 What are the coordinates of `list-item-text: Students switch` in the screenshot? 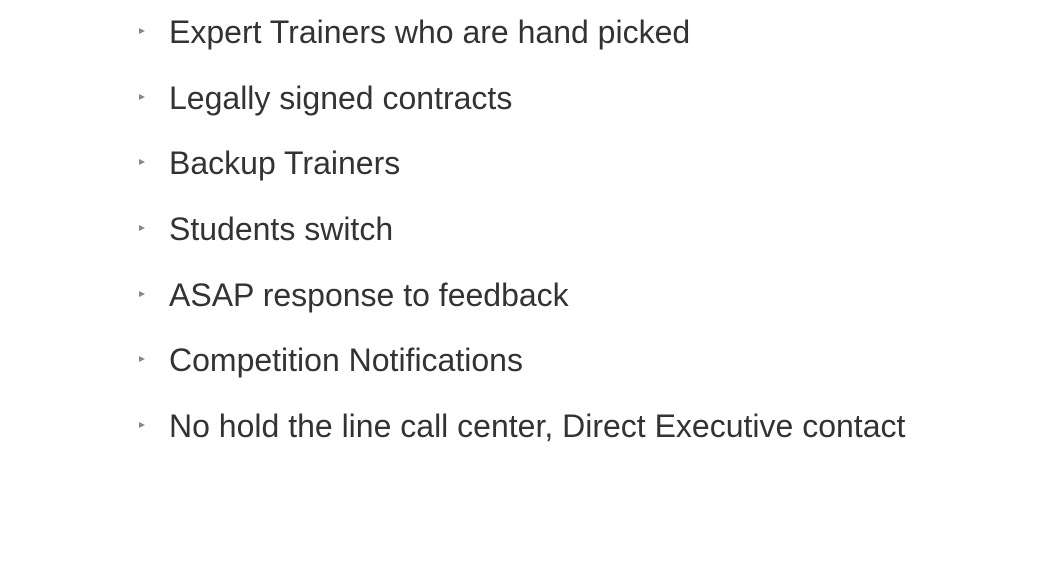 It's located at (281, 229).